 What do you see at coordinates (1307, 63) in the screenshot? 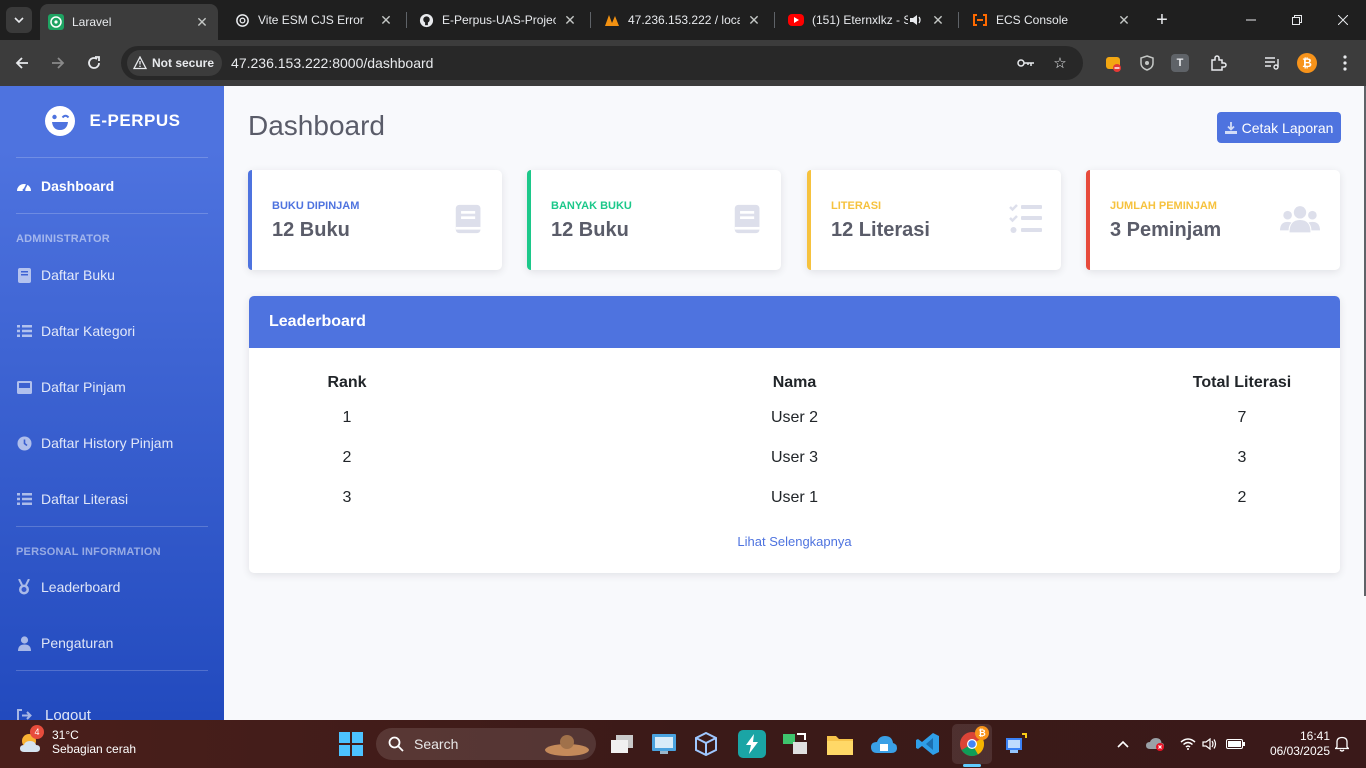
I see `profile-avatar-icon: ₿` at bounding box center [1307, 63].